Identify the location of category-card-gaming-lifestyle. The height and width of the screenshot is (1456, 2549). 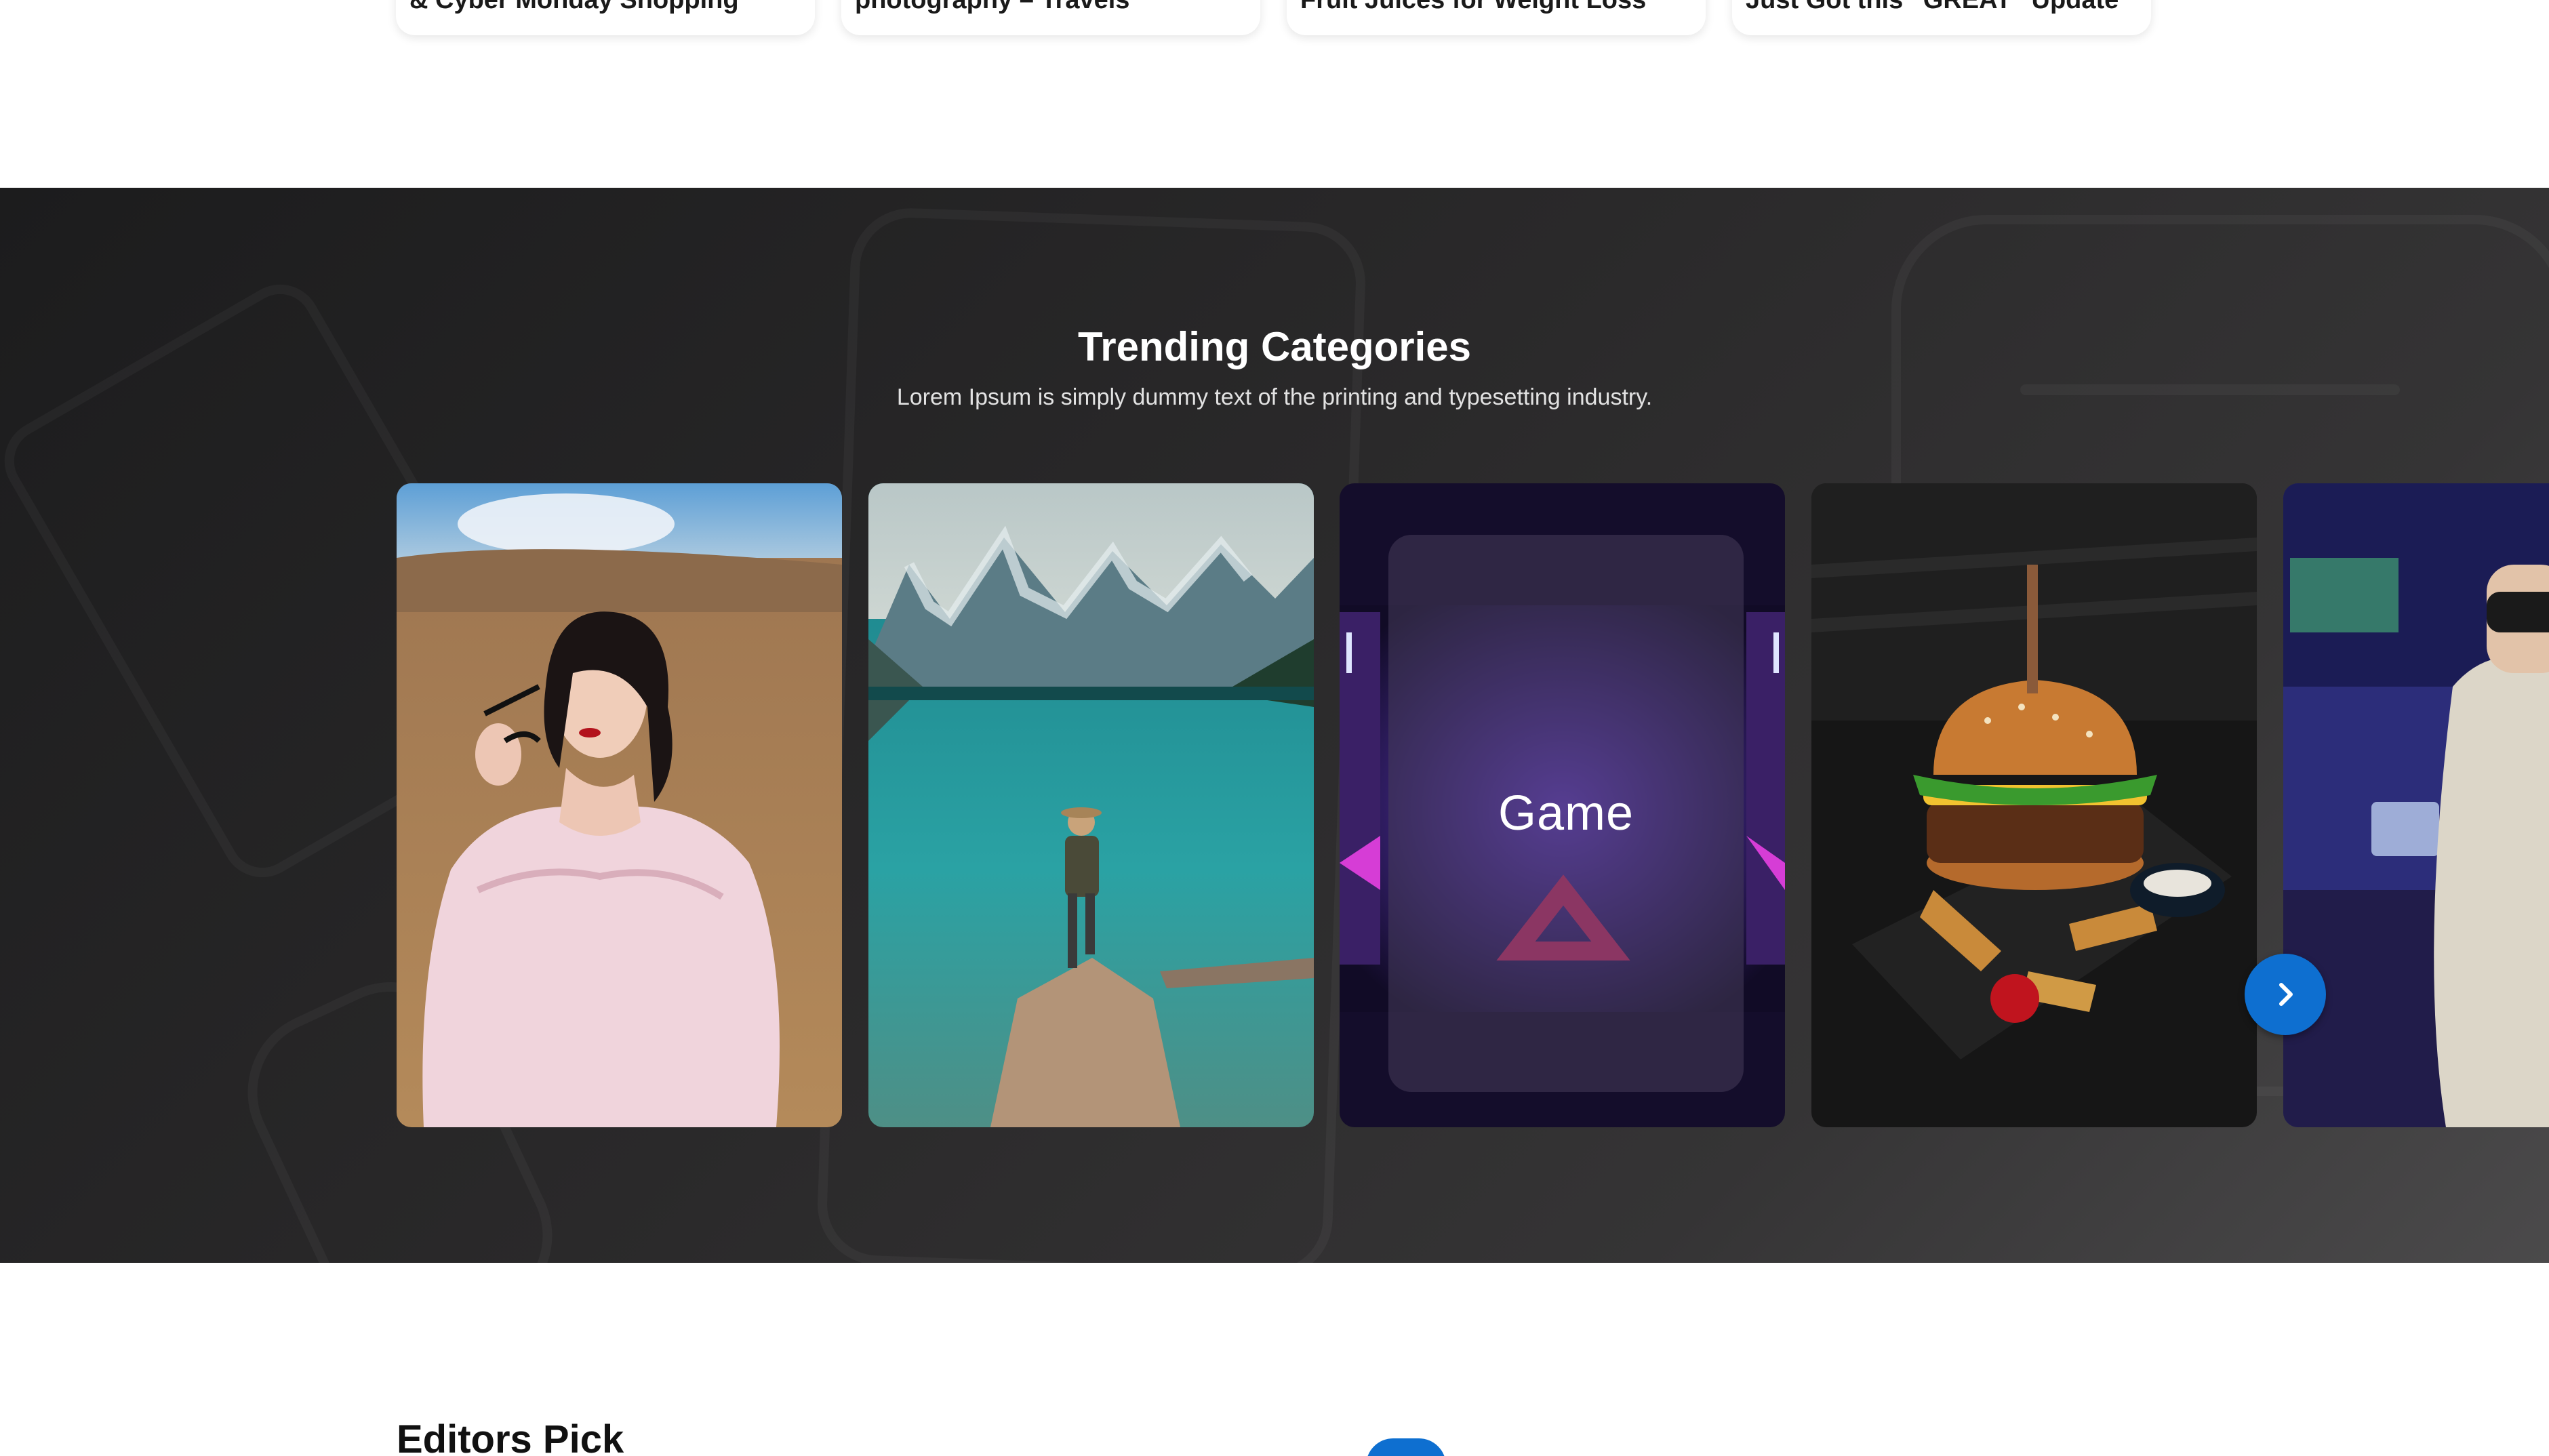
(2416, 805).